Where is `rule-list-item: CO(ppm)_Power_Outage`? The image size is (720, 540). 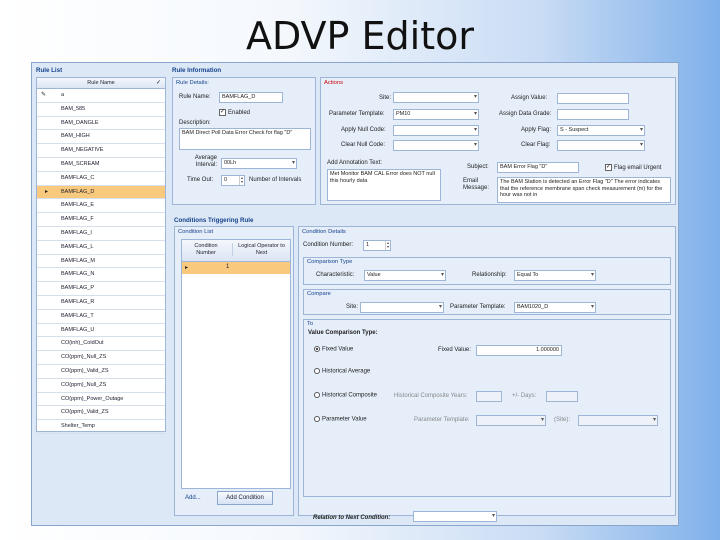
rule-list-item: CO(ppm)_Power_Outage is located at coordinates (101, 400).